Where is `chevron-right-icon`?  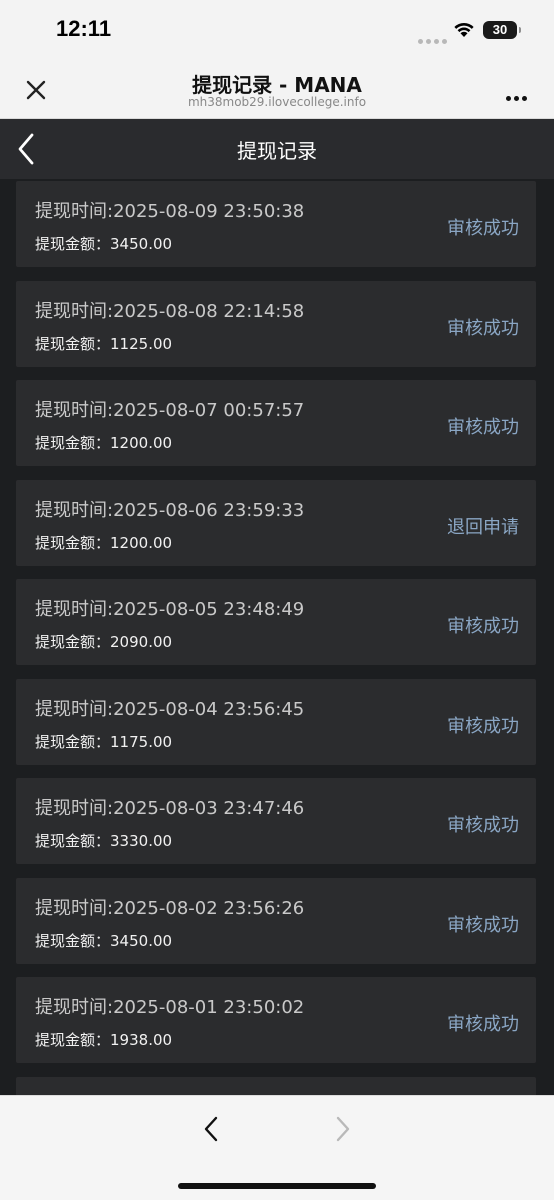 chevron-right-icon is located at coordinates (342, 1129).